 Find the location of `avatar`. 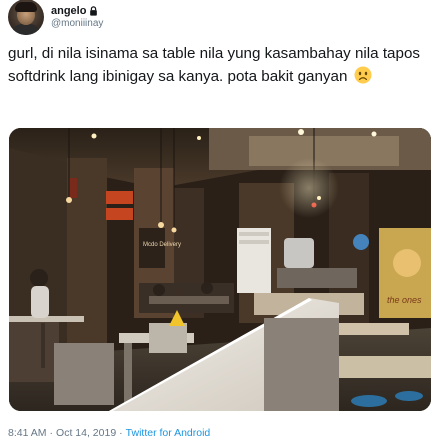

avatar is located at coordinates (26, 17).